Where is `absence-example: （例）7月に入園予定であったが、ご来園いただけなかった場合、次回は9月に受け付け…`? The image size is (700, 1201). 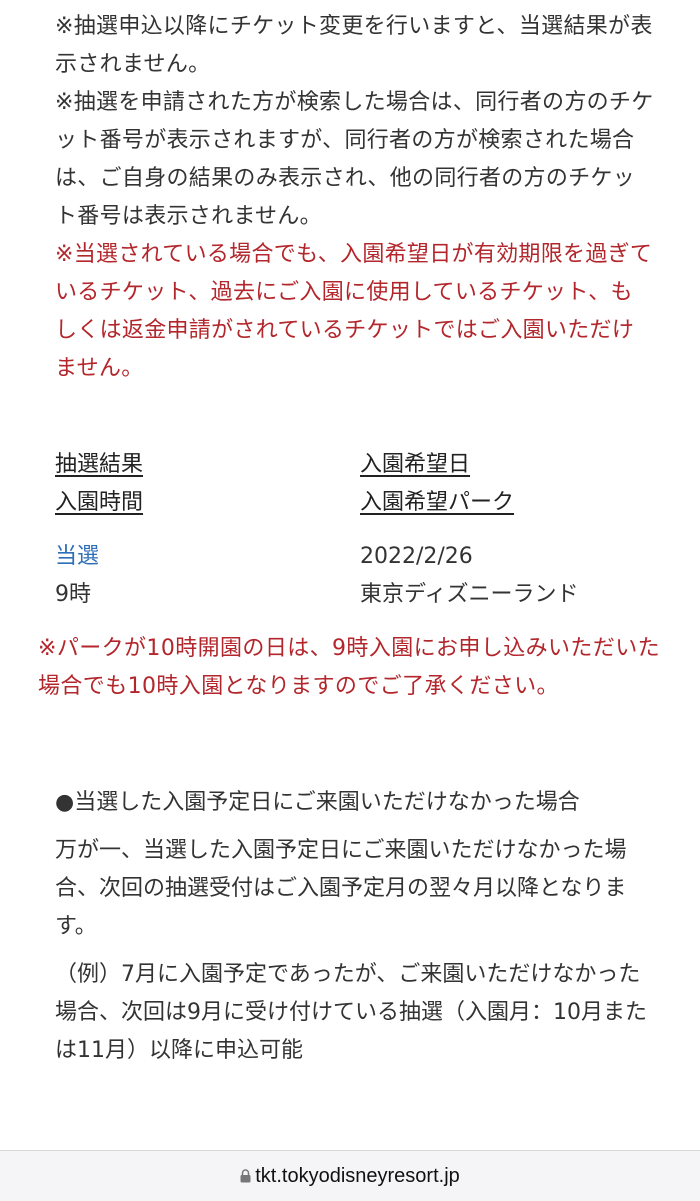 absence-example: （例）7月に入園予定であったが、ご来園いただけなかった場合、次回は9月に受け付け… is located at coordinates (351, 1012).